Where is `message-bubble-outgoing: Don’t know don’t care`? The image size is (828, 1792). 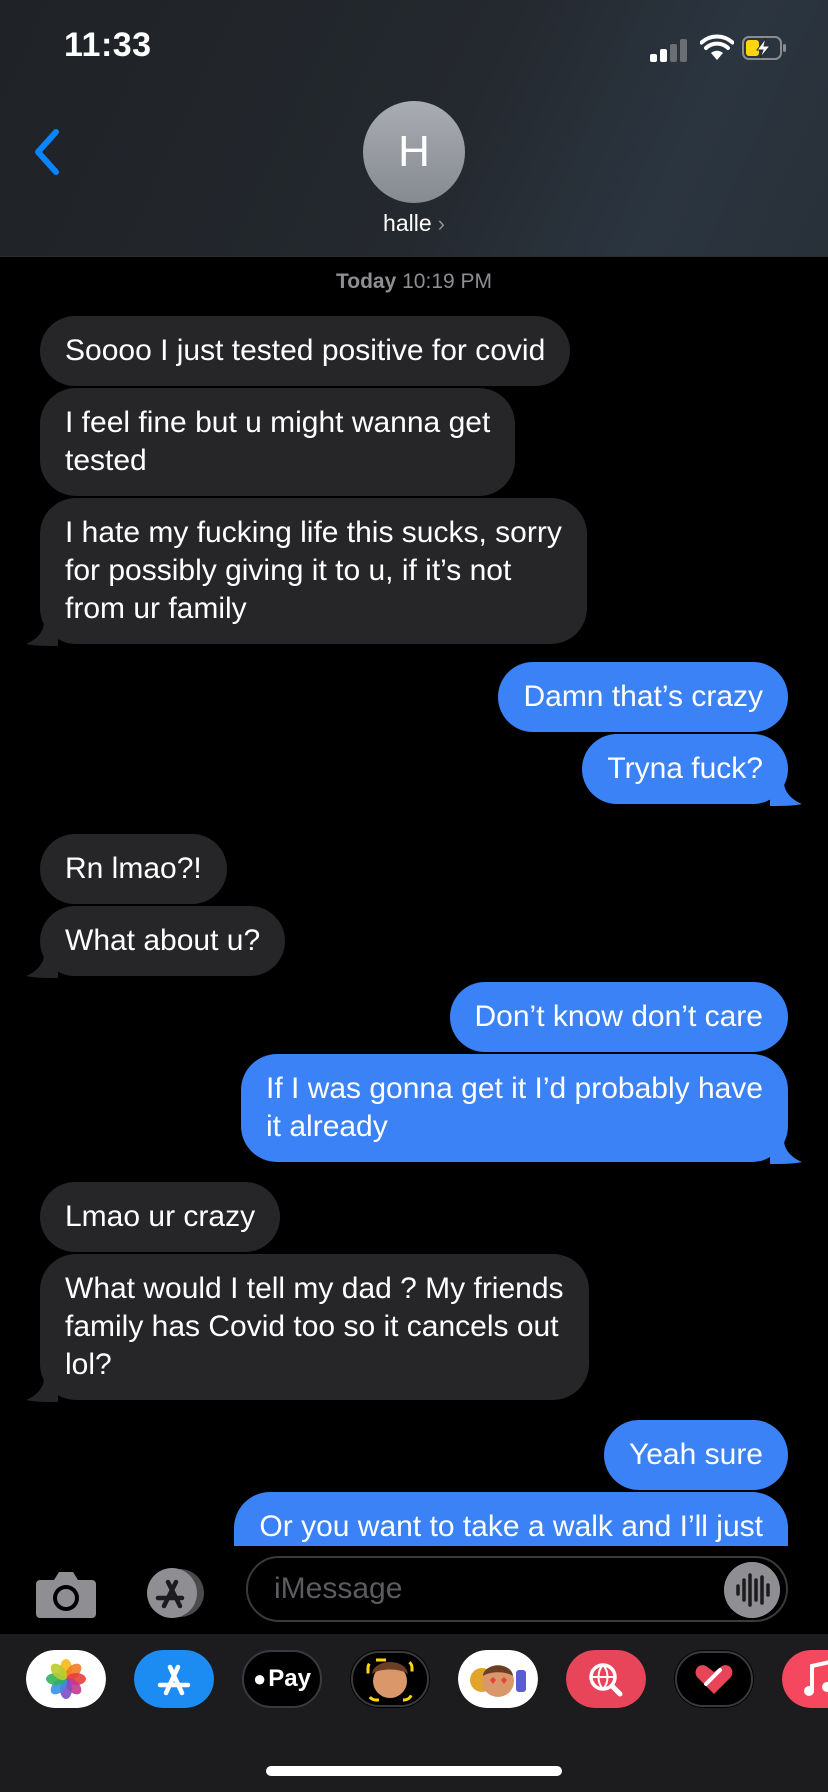 message-bubble-outgoing: Don’t know don’t care is located at coordinates (618, 1017).